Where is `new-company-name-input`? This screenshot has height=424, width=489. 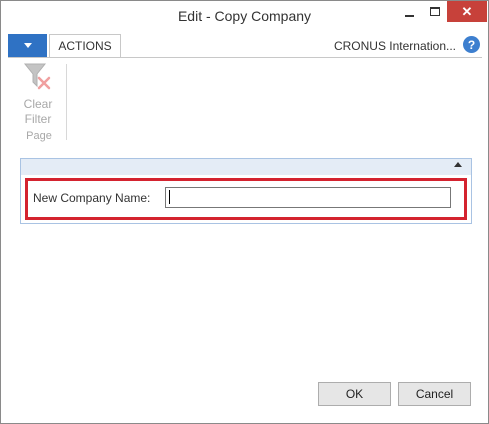
new-company-name-input is located at coordinates (308, 197).